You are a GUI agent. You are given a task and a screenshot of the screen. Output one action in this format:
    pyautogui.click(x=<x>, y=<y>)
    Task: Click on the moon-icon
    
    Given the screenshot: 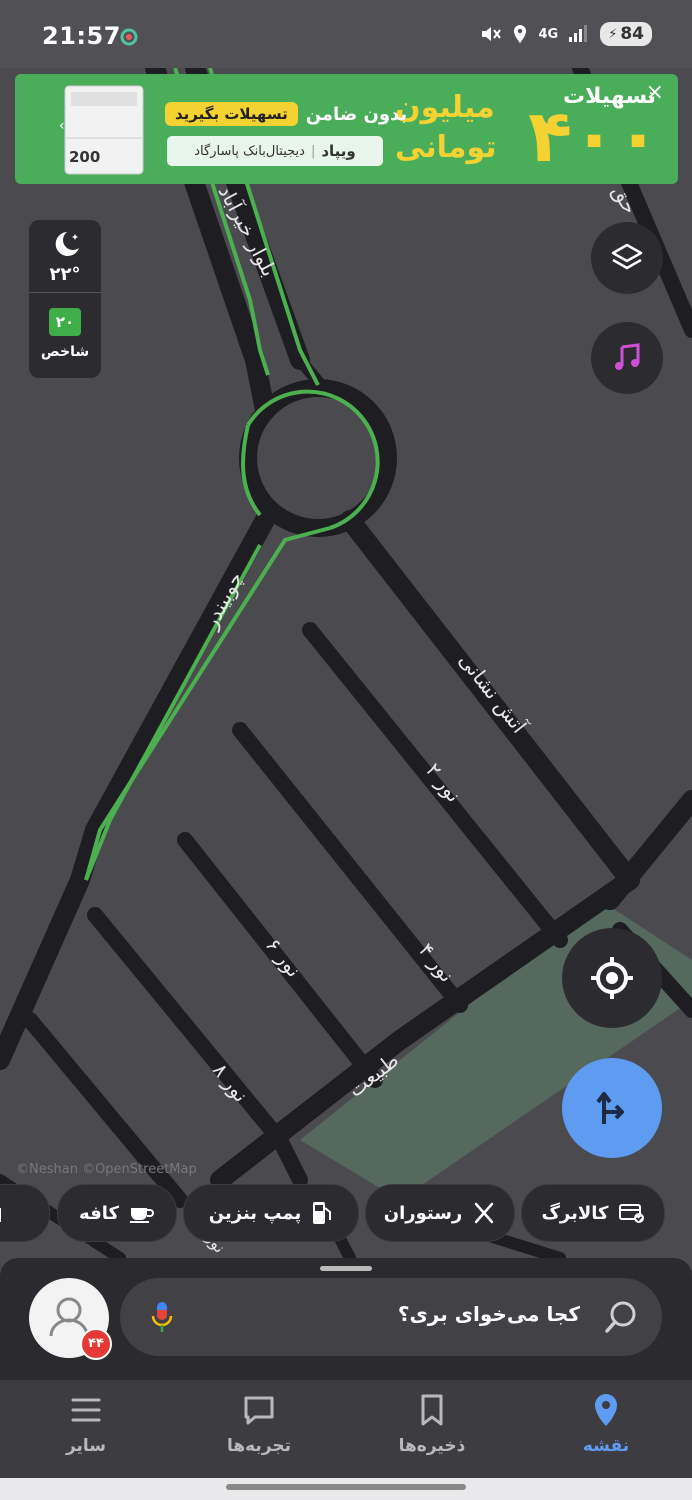 What is the action you would take?
    pyautogui.click(x=67, y=244)
    